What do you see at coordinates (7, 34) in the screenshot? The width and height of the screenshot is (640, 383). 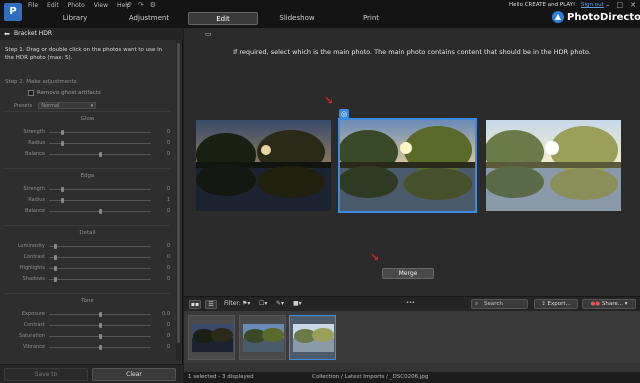 I see `back-arrow-icon: ⬅` at bounding box center [7, 34].